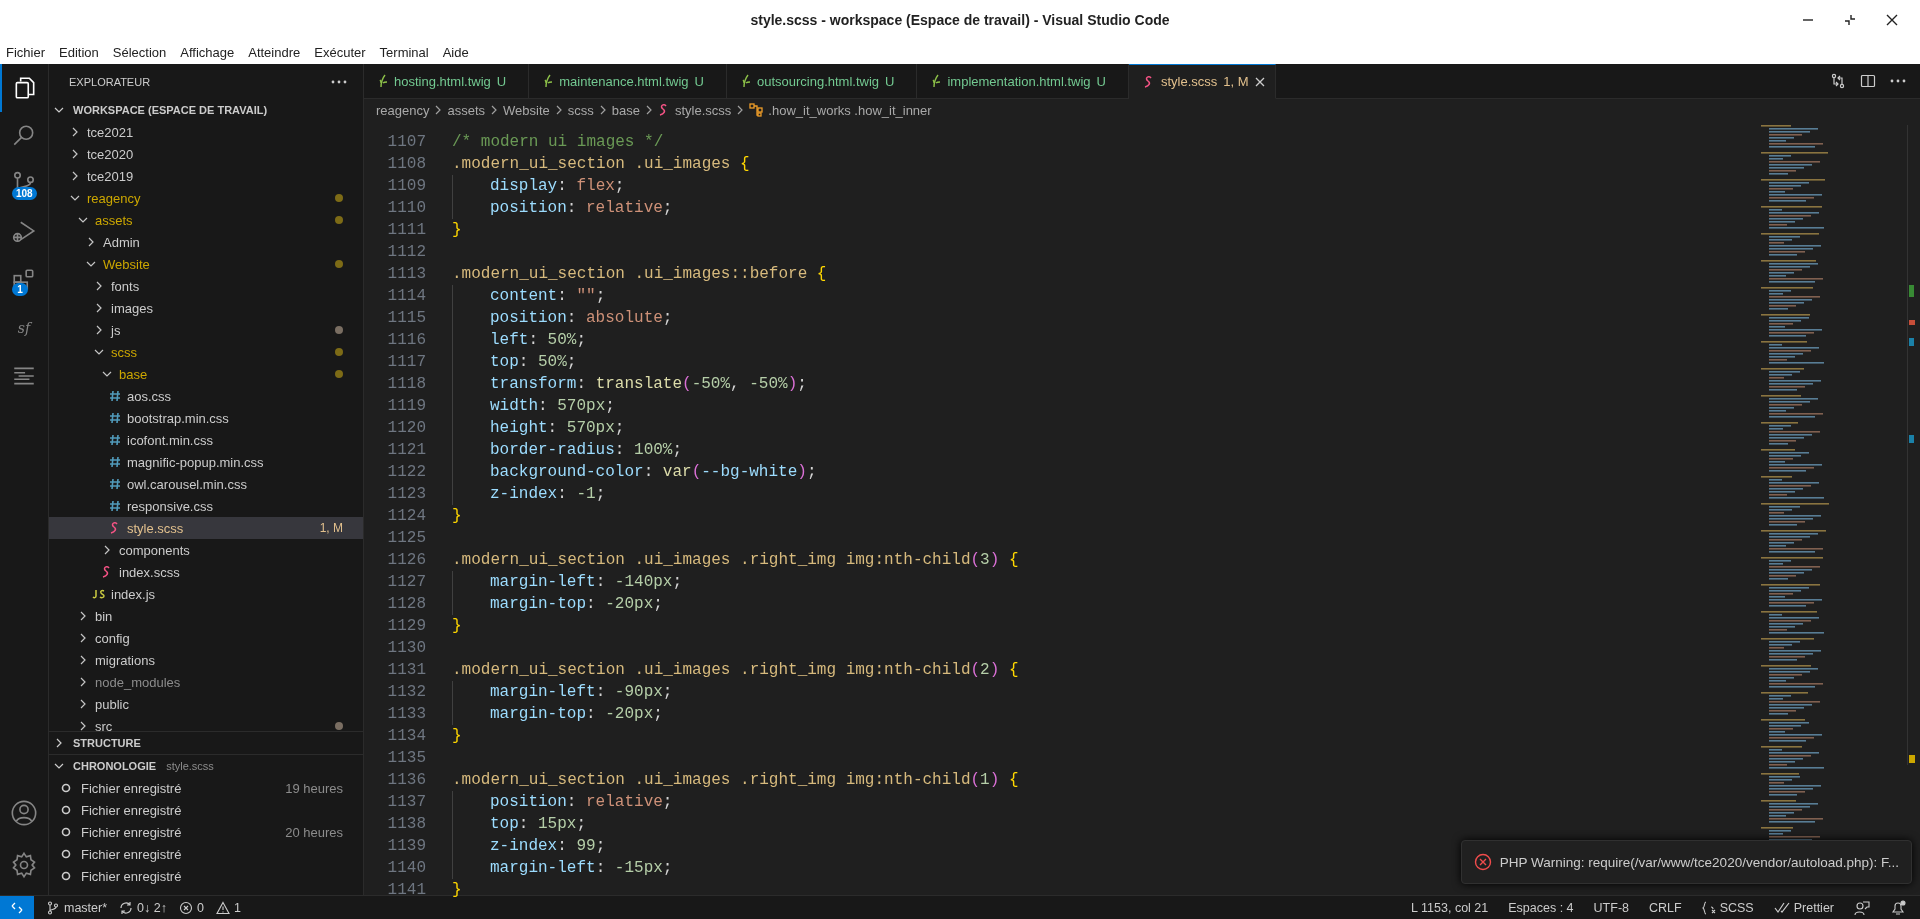 The image size is (1920, 919). What do you see at coordinates (24, 280) in the screenshot?
I see `activity-bar-button: 1` at bounding box center [24, 280].